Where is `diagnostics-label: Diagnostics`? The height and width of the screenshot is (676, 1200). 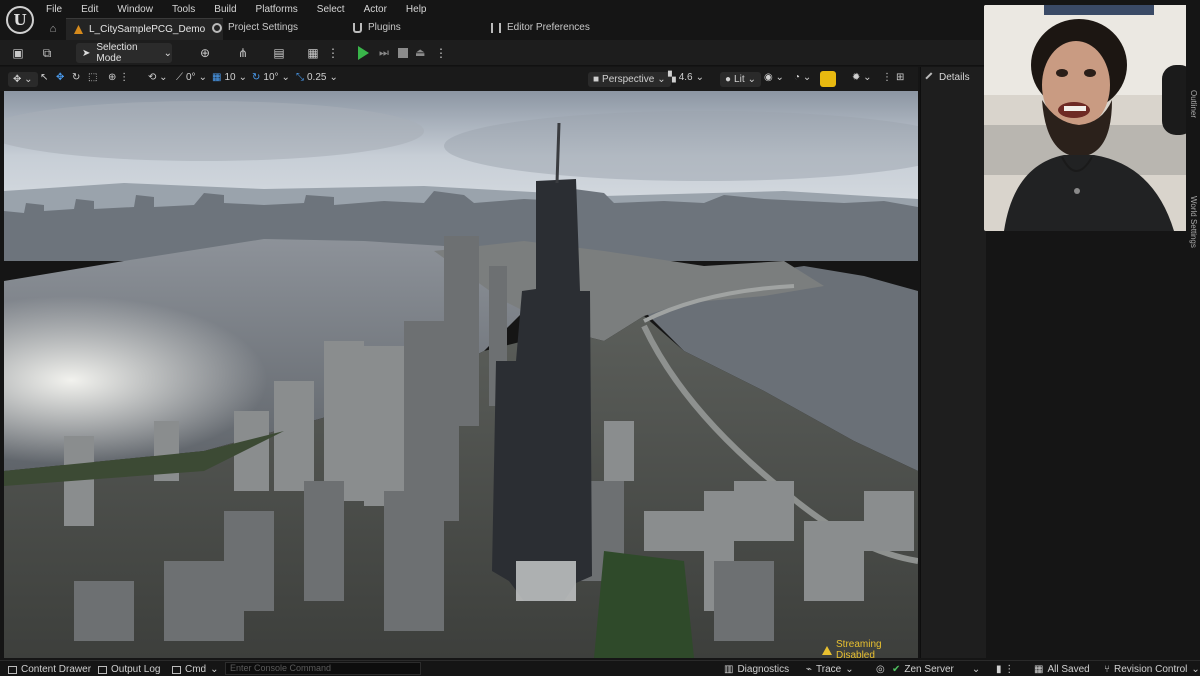
diagnostics-label: Diagnostics is located at coordinates (763, 669).